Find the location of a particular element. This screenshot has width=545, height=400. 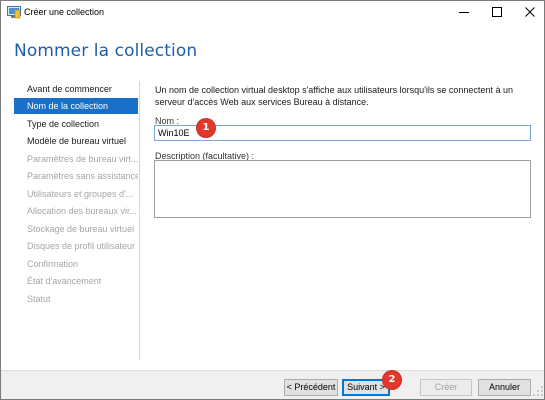

annotation-badge-1: 1 is located at coordinates (206, 128).